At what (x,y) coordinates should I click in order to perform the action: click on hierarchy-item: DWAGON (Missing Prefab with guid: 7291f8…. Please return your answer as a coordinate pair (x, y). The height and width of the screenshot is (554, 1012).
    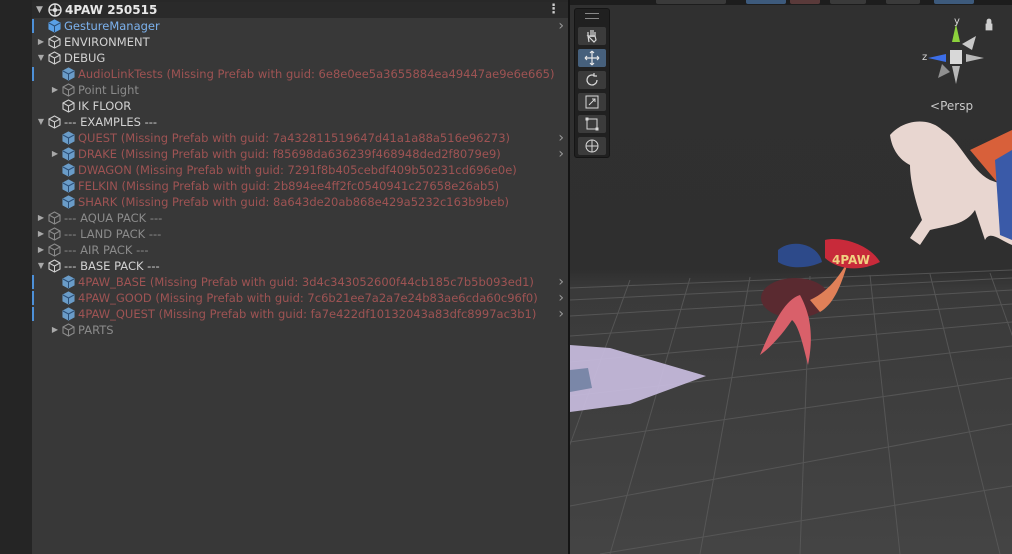
    Looking at the image, I should click on (300, 170).